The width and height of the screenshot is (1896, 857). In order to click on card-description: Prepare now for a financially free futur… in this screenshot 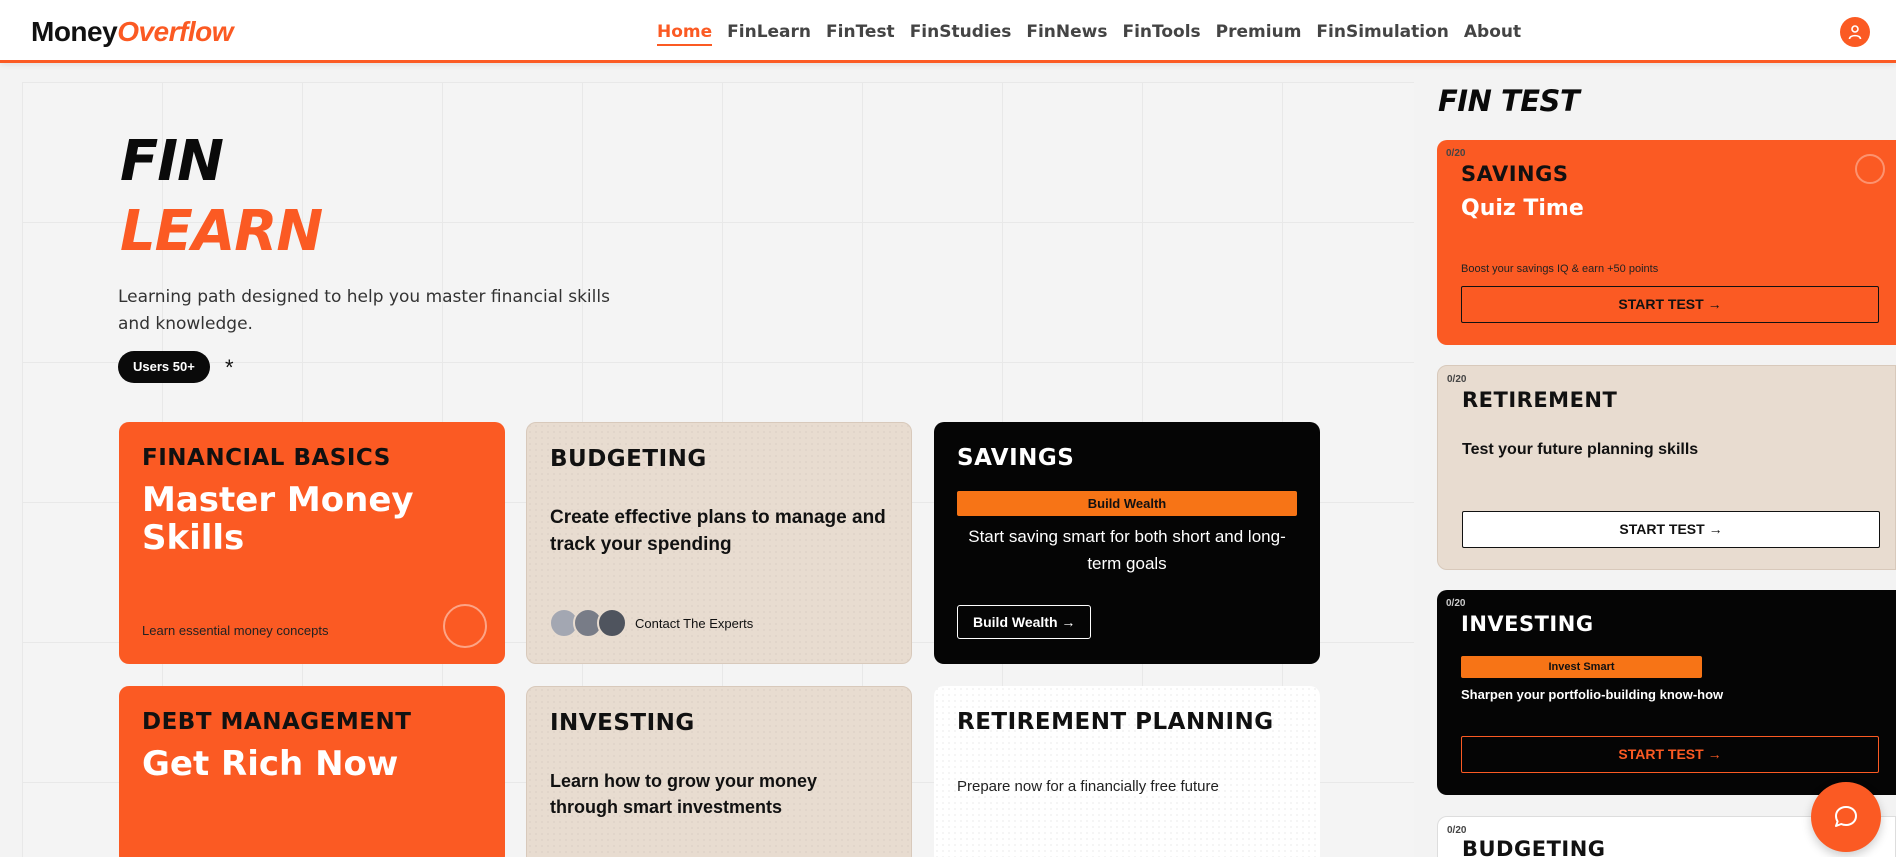, I will do `click(1088, 787)`.